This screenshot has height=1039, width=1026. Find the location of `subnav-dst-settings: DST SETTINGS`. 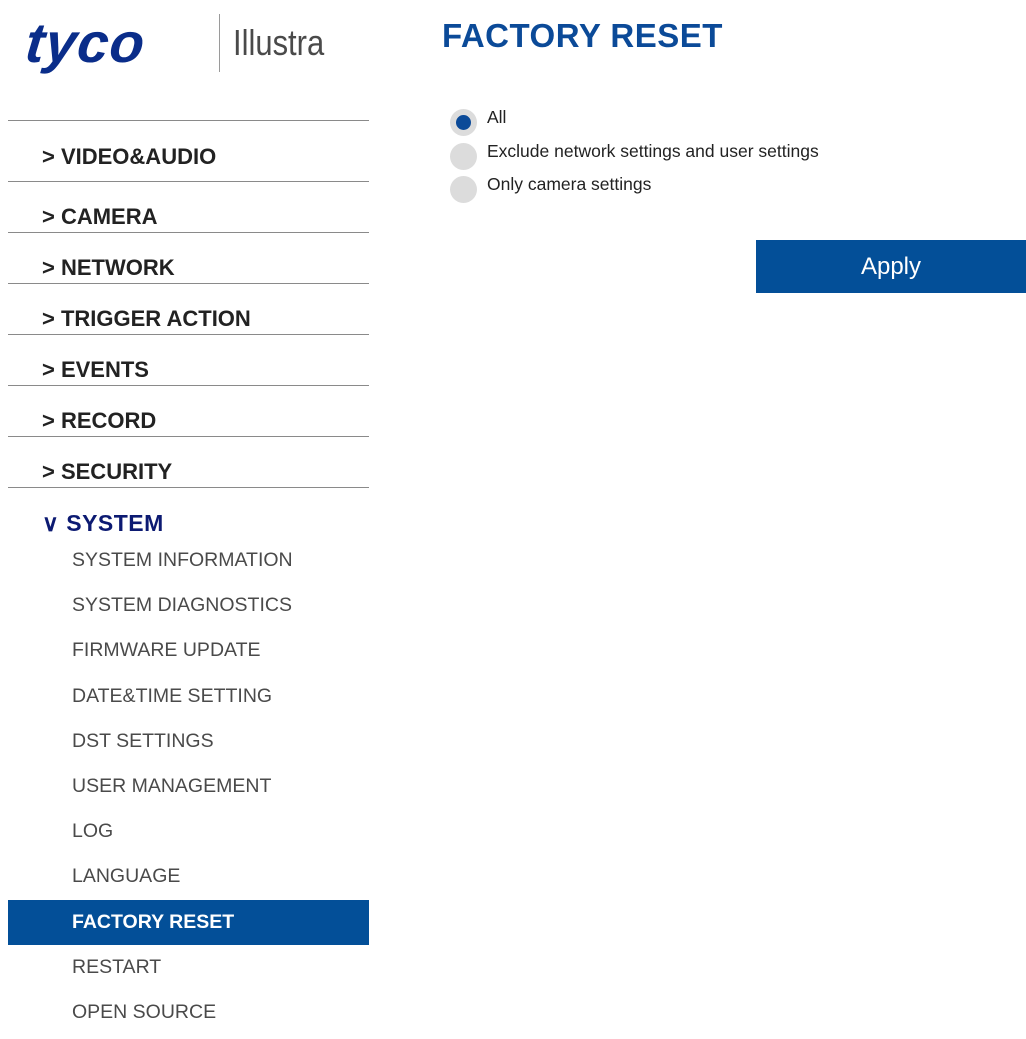

subnav-dst-settings: DST SETTINGS is located at coordinates (188, 741).